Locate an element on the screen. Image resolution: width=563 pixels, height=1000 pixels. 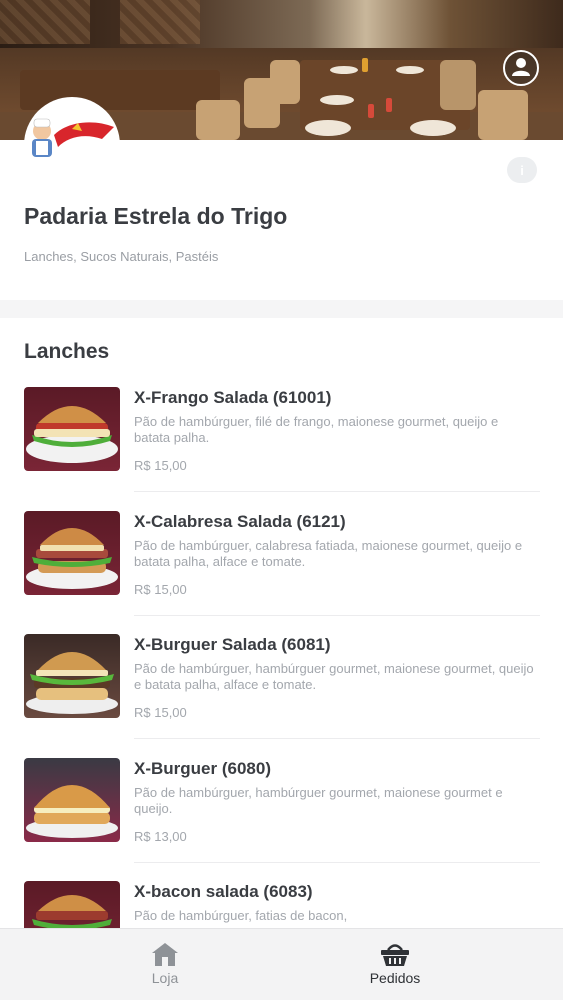
tab-loja: Loja is located at coordinates (165, 964).